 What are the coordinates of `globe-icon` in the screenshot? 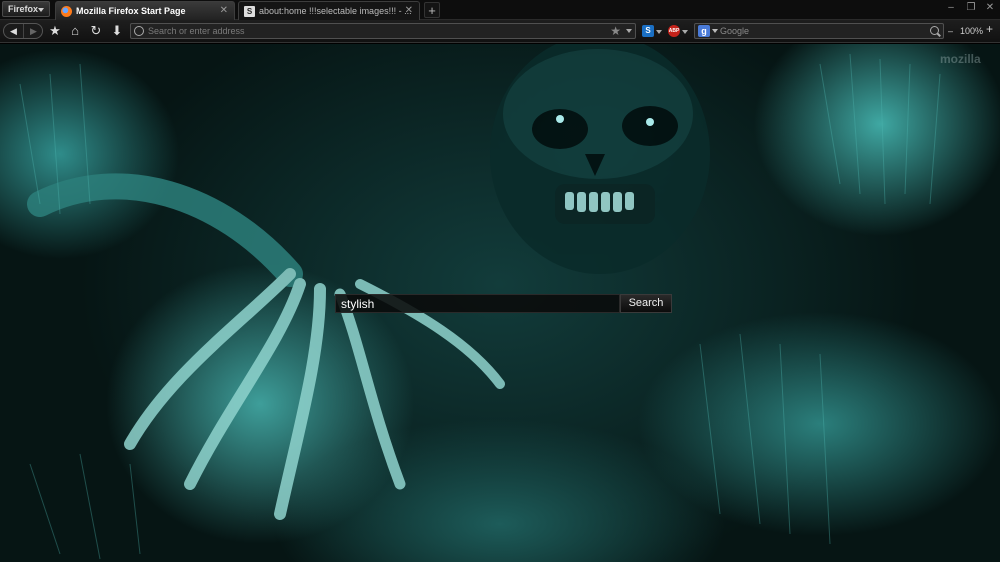 It's located at (139, 31).